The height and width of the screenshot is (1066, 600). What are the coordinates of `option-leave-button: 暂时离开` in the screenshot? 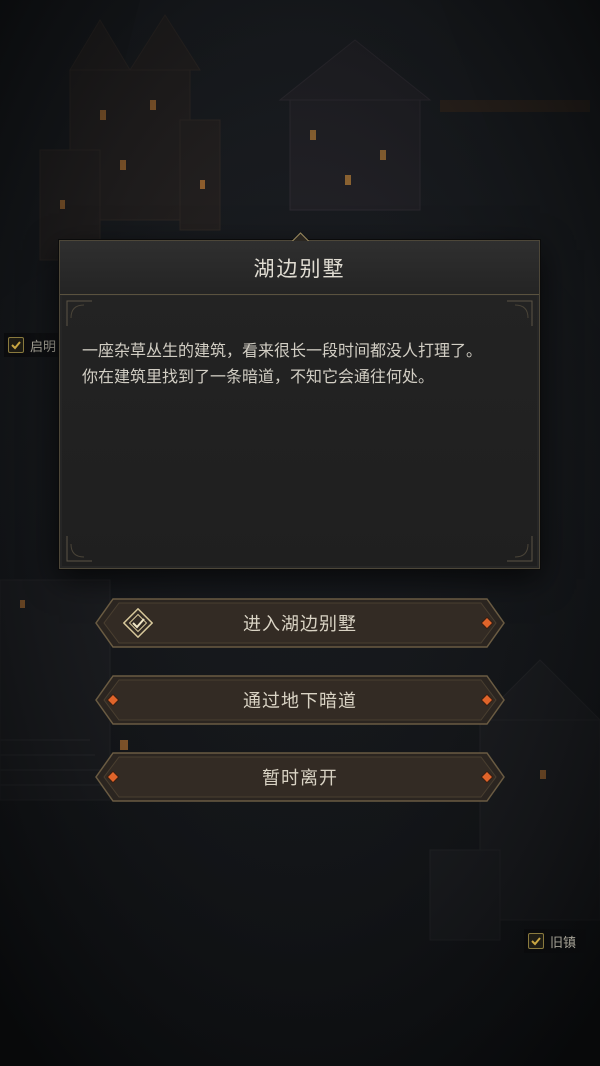 It's located at (300, 777).